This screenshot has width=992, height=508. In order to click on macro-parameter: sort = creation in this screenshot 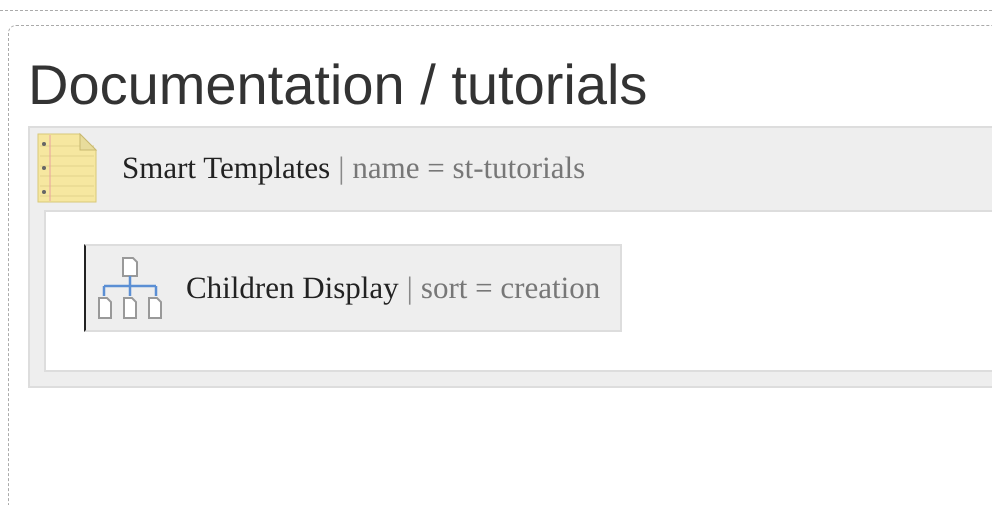, I will do `click(510, 288)`.